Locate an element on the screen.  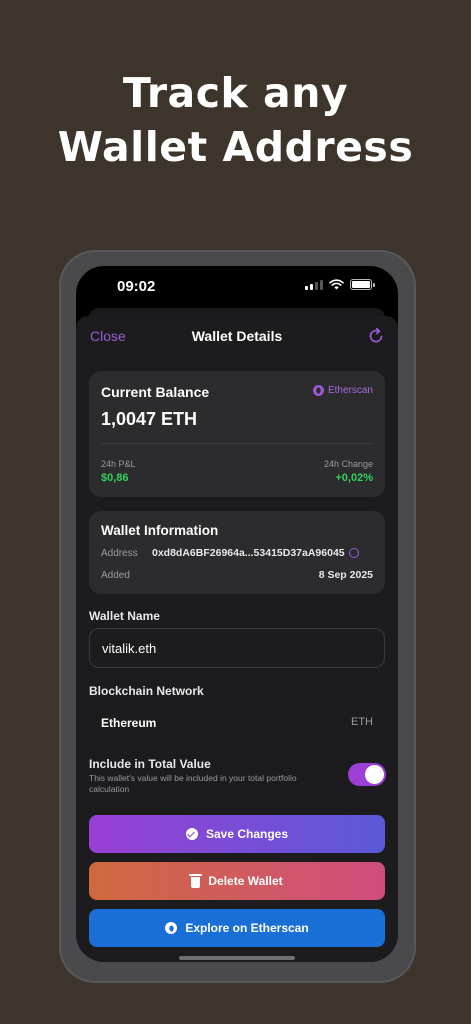
wallet-info-title: Wallet Information is located at coordinates (160, 530).